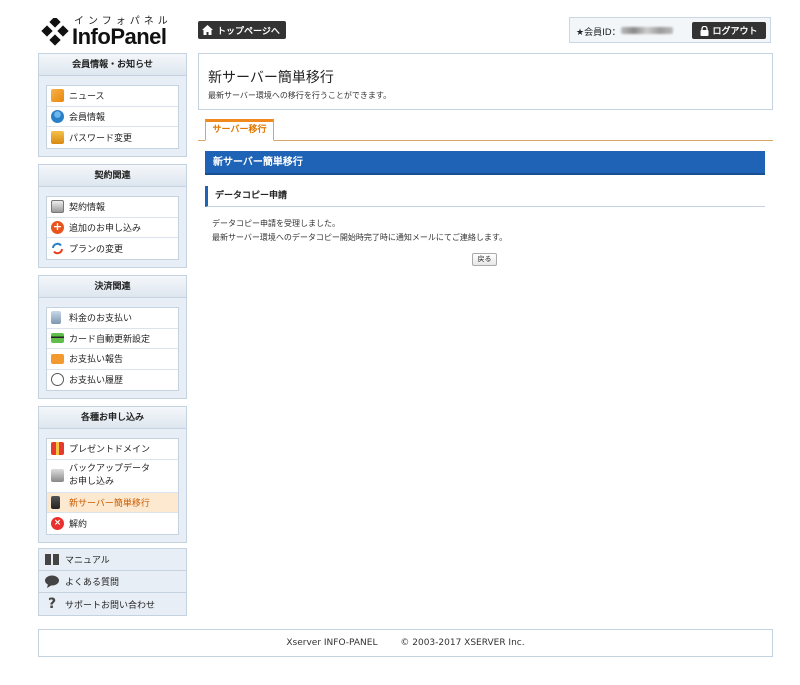 The image size is (800, 685). What do you see at coordinates (248, 31) in the screenshot?
I see `top-page-label: トップページへ` at bounding box center [248, 31].